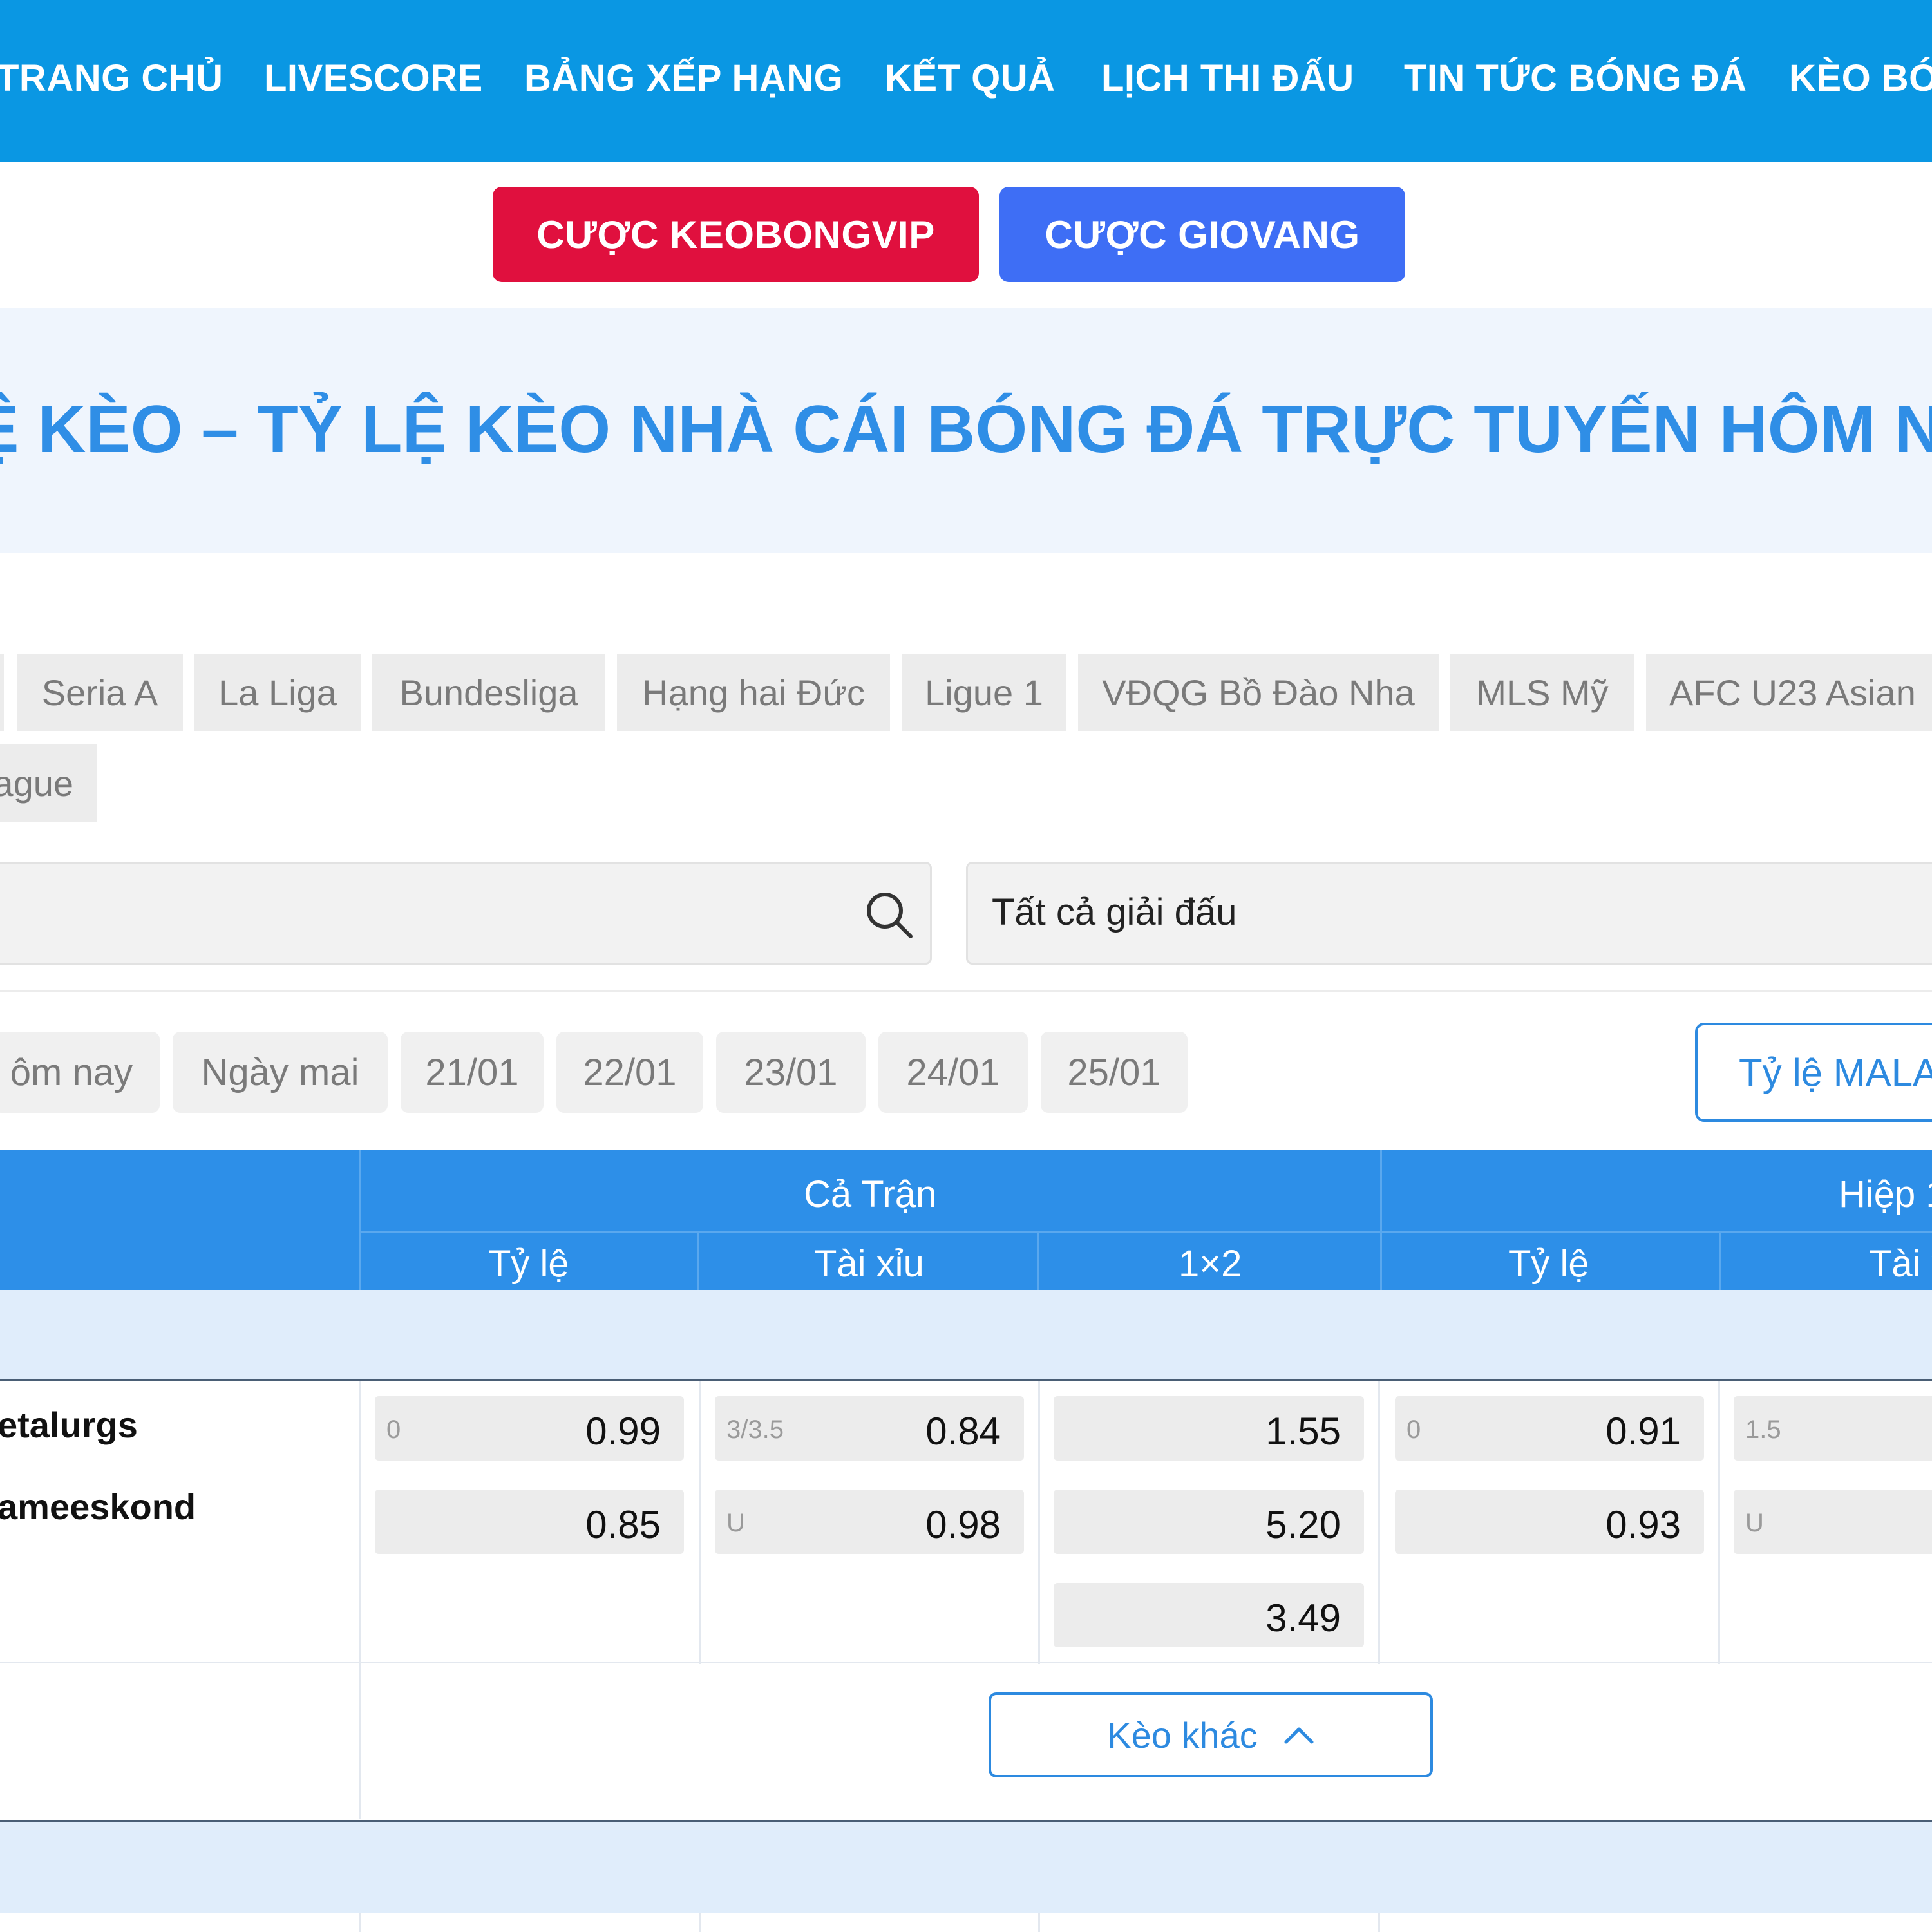 The height and width of the screenshot is (1932, 1932). Describe the element at coordinates (1303, 1618) in the screenshot. I see `odds-value: 3.49` at that location.